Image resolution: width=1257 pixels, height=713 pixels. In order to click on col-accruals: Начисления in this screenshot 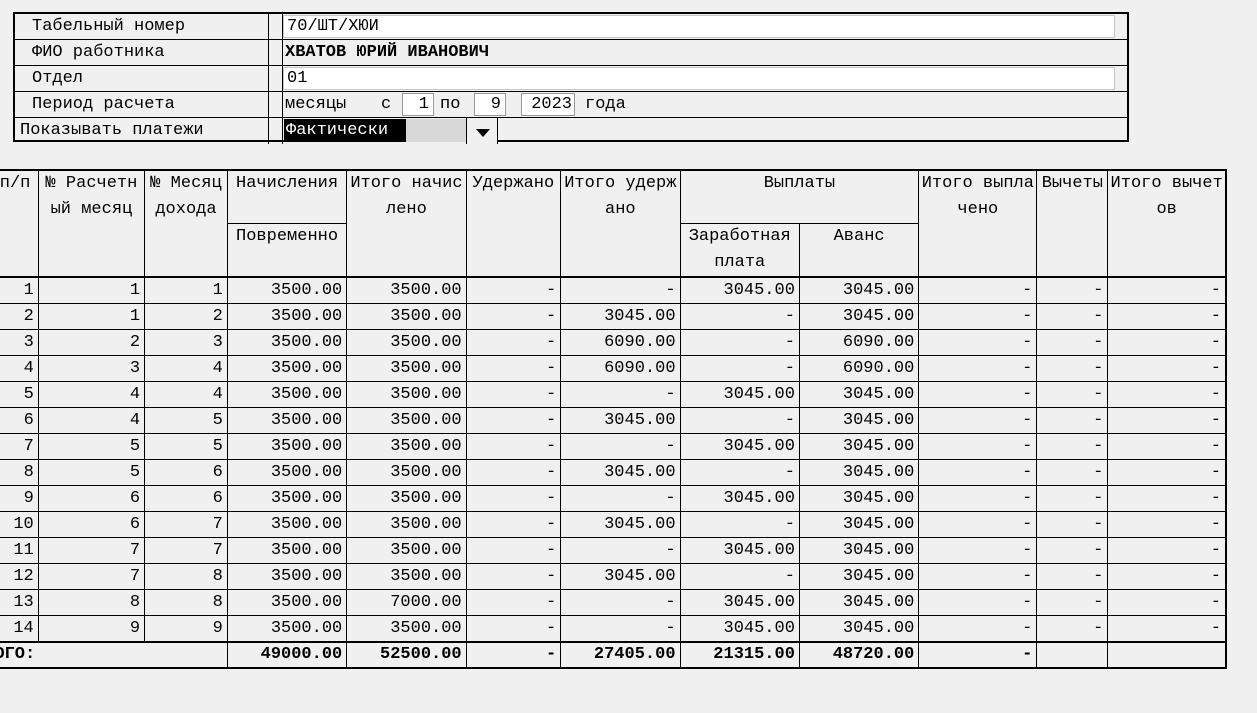, I will do `click(287, 196)`.